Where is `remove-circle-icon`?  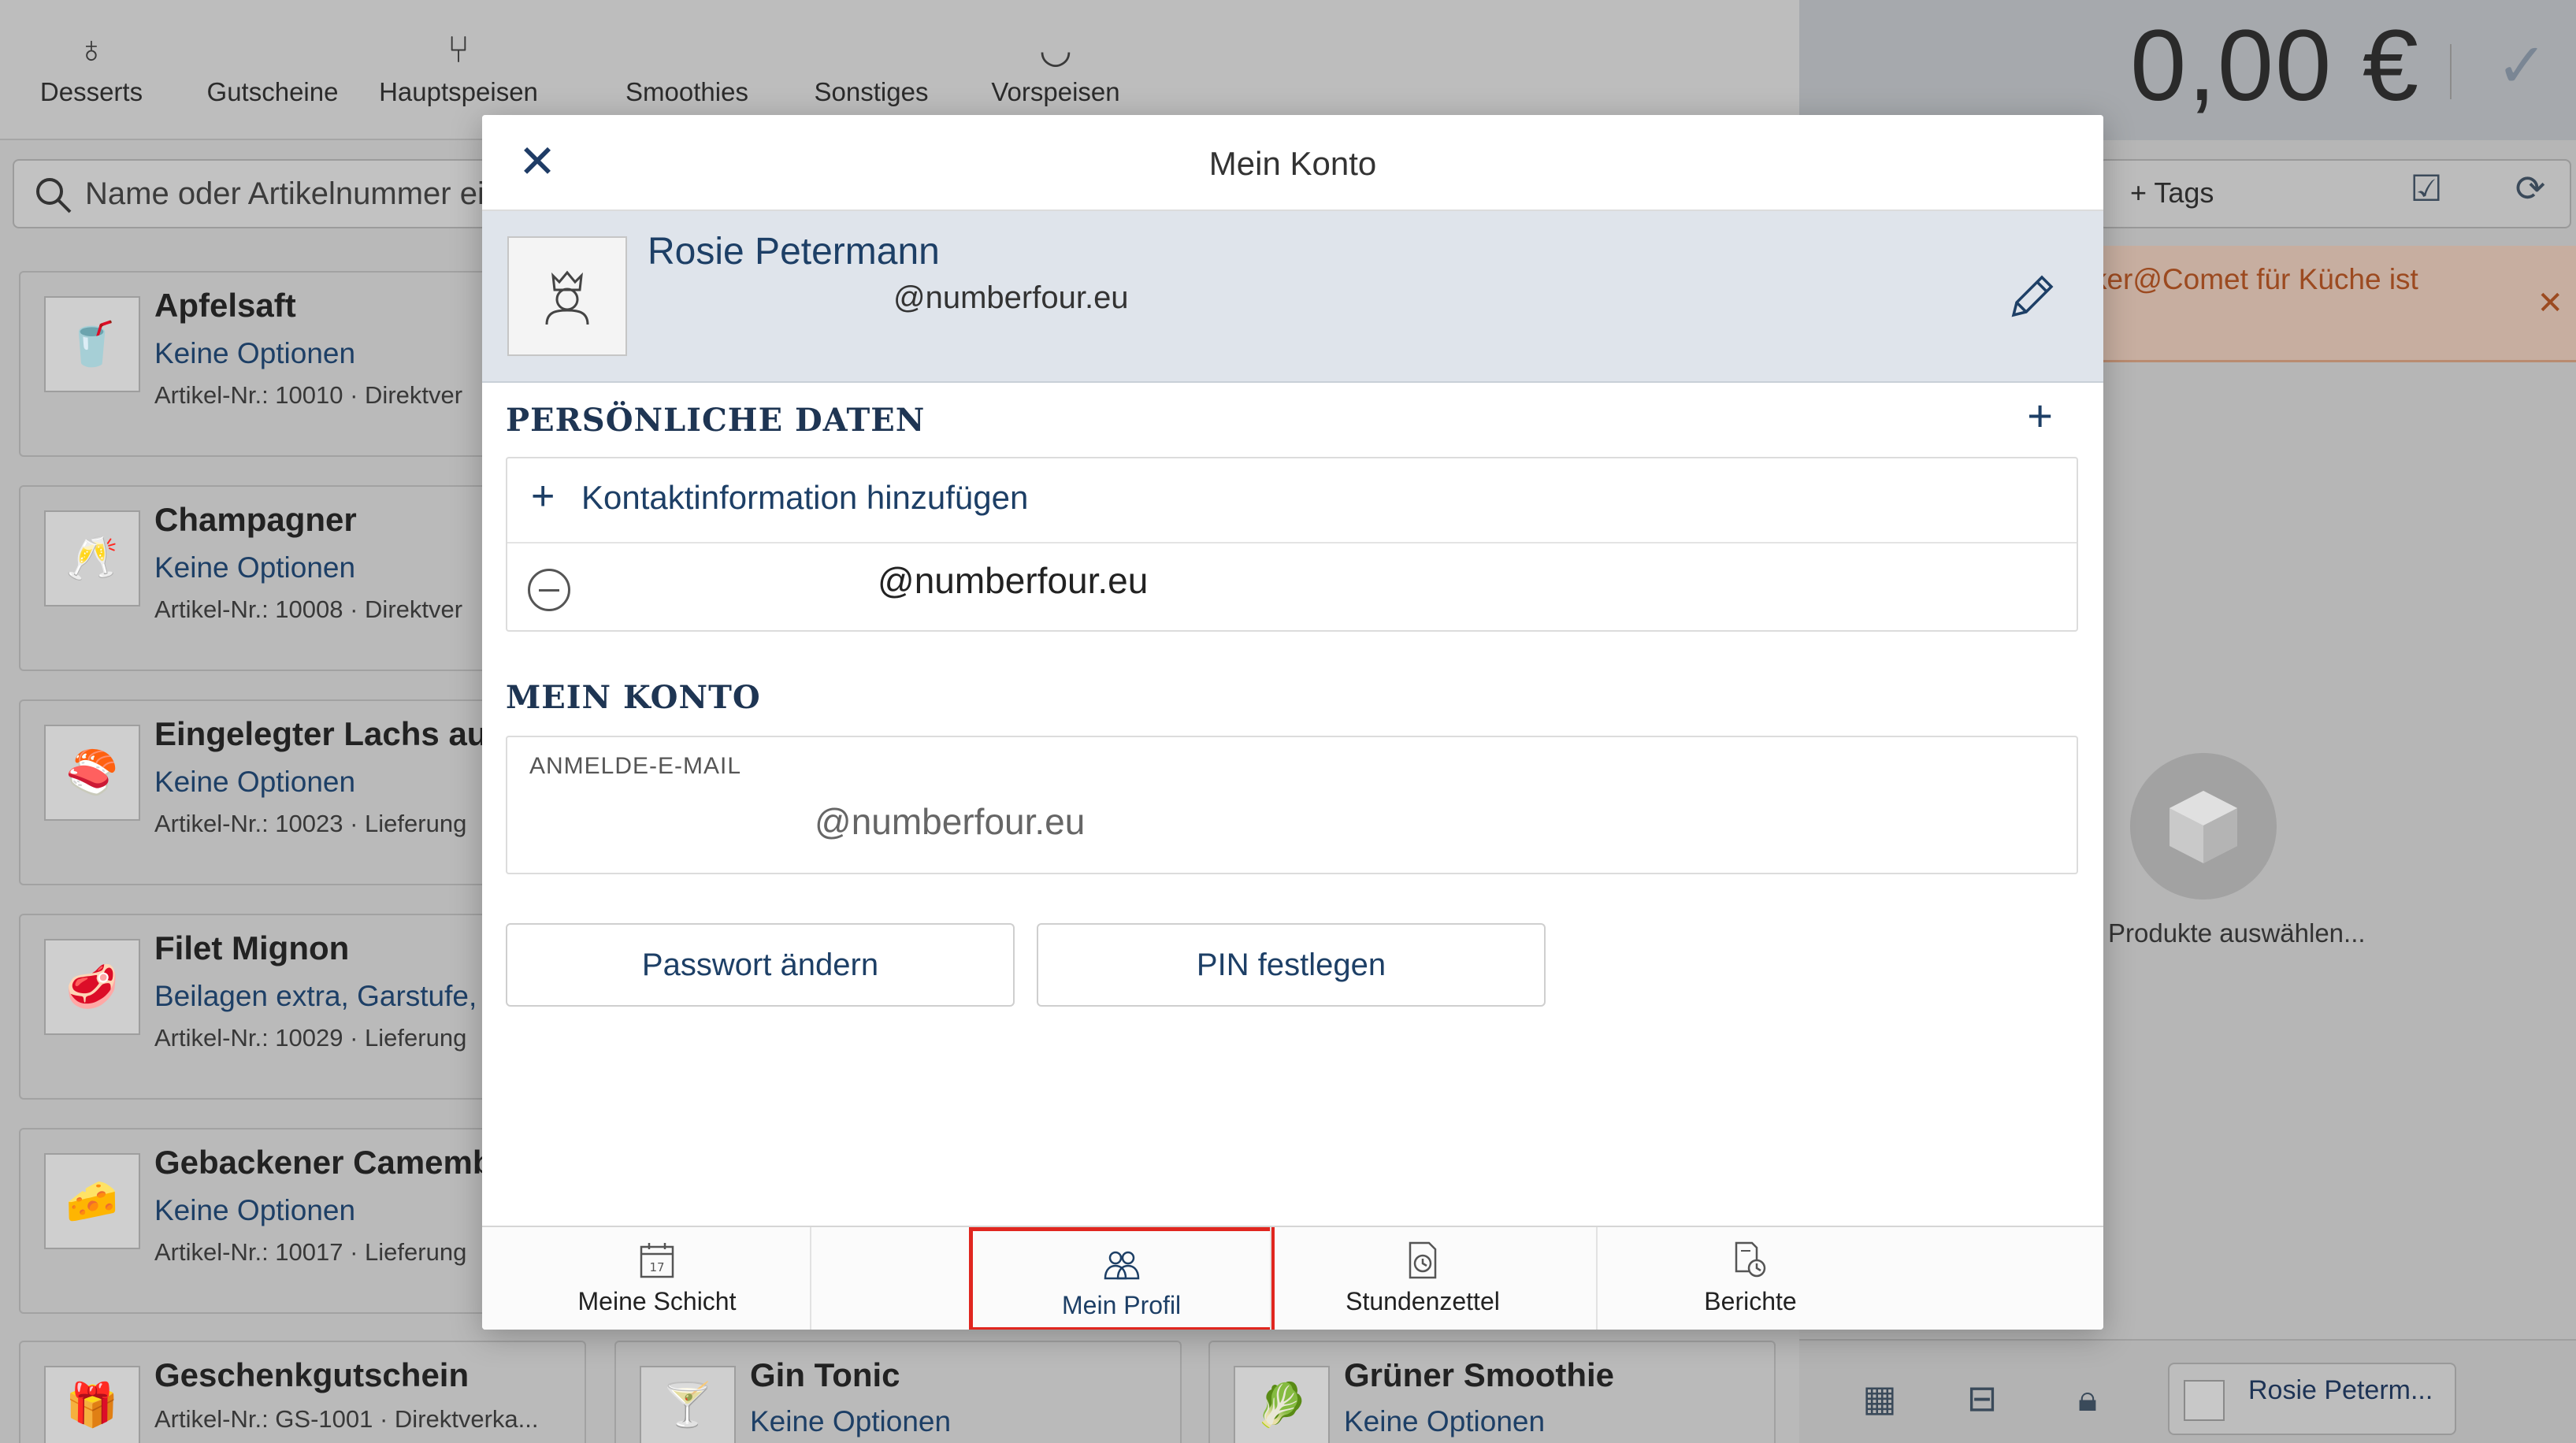 remove-circle-icon is located at coordinates (549, 590).